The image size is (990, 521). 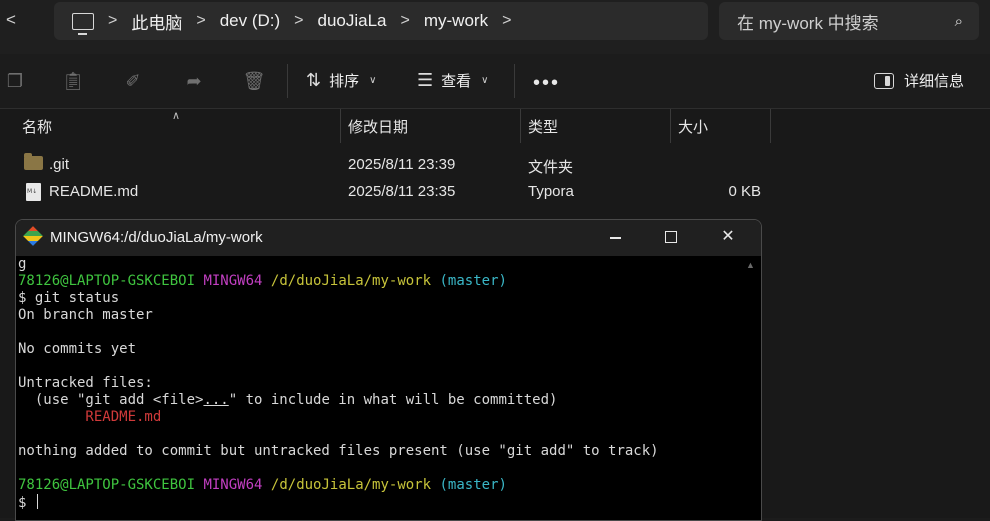 What do you see at coordinates (728, 236) in the screenshot?
I see `close-icon: ✕` at bounding box center [728, 236].